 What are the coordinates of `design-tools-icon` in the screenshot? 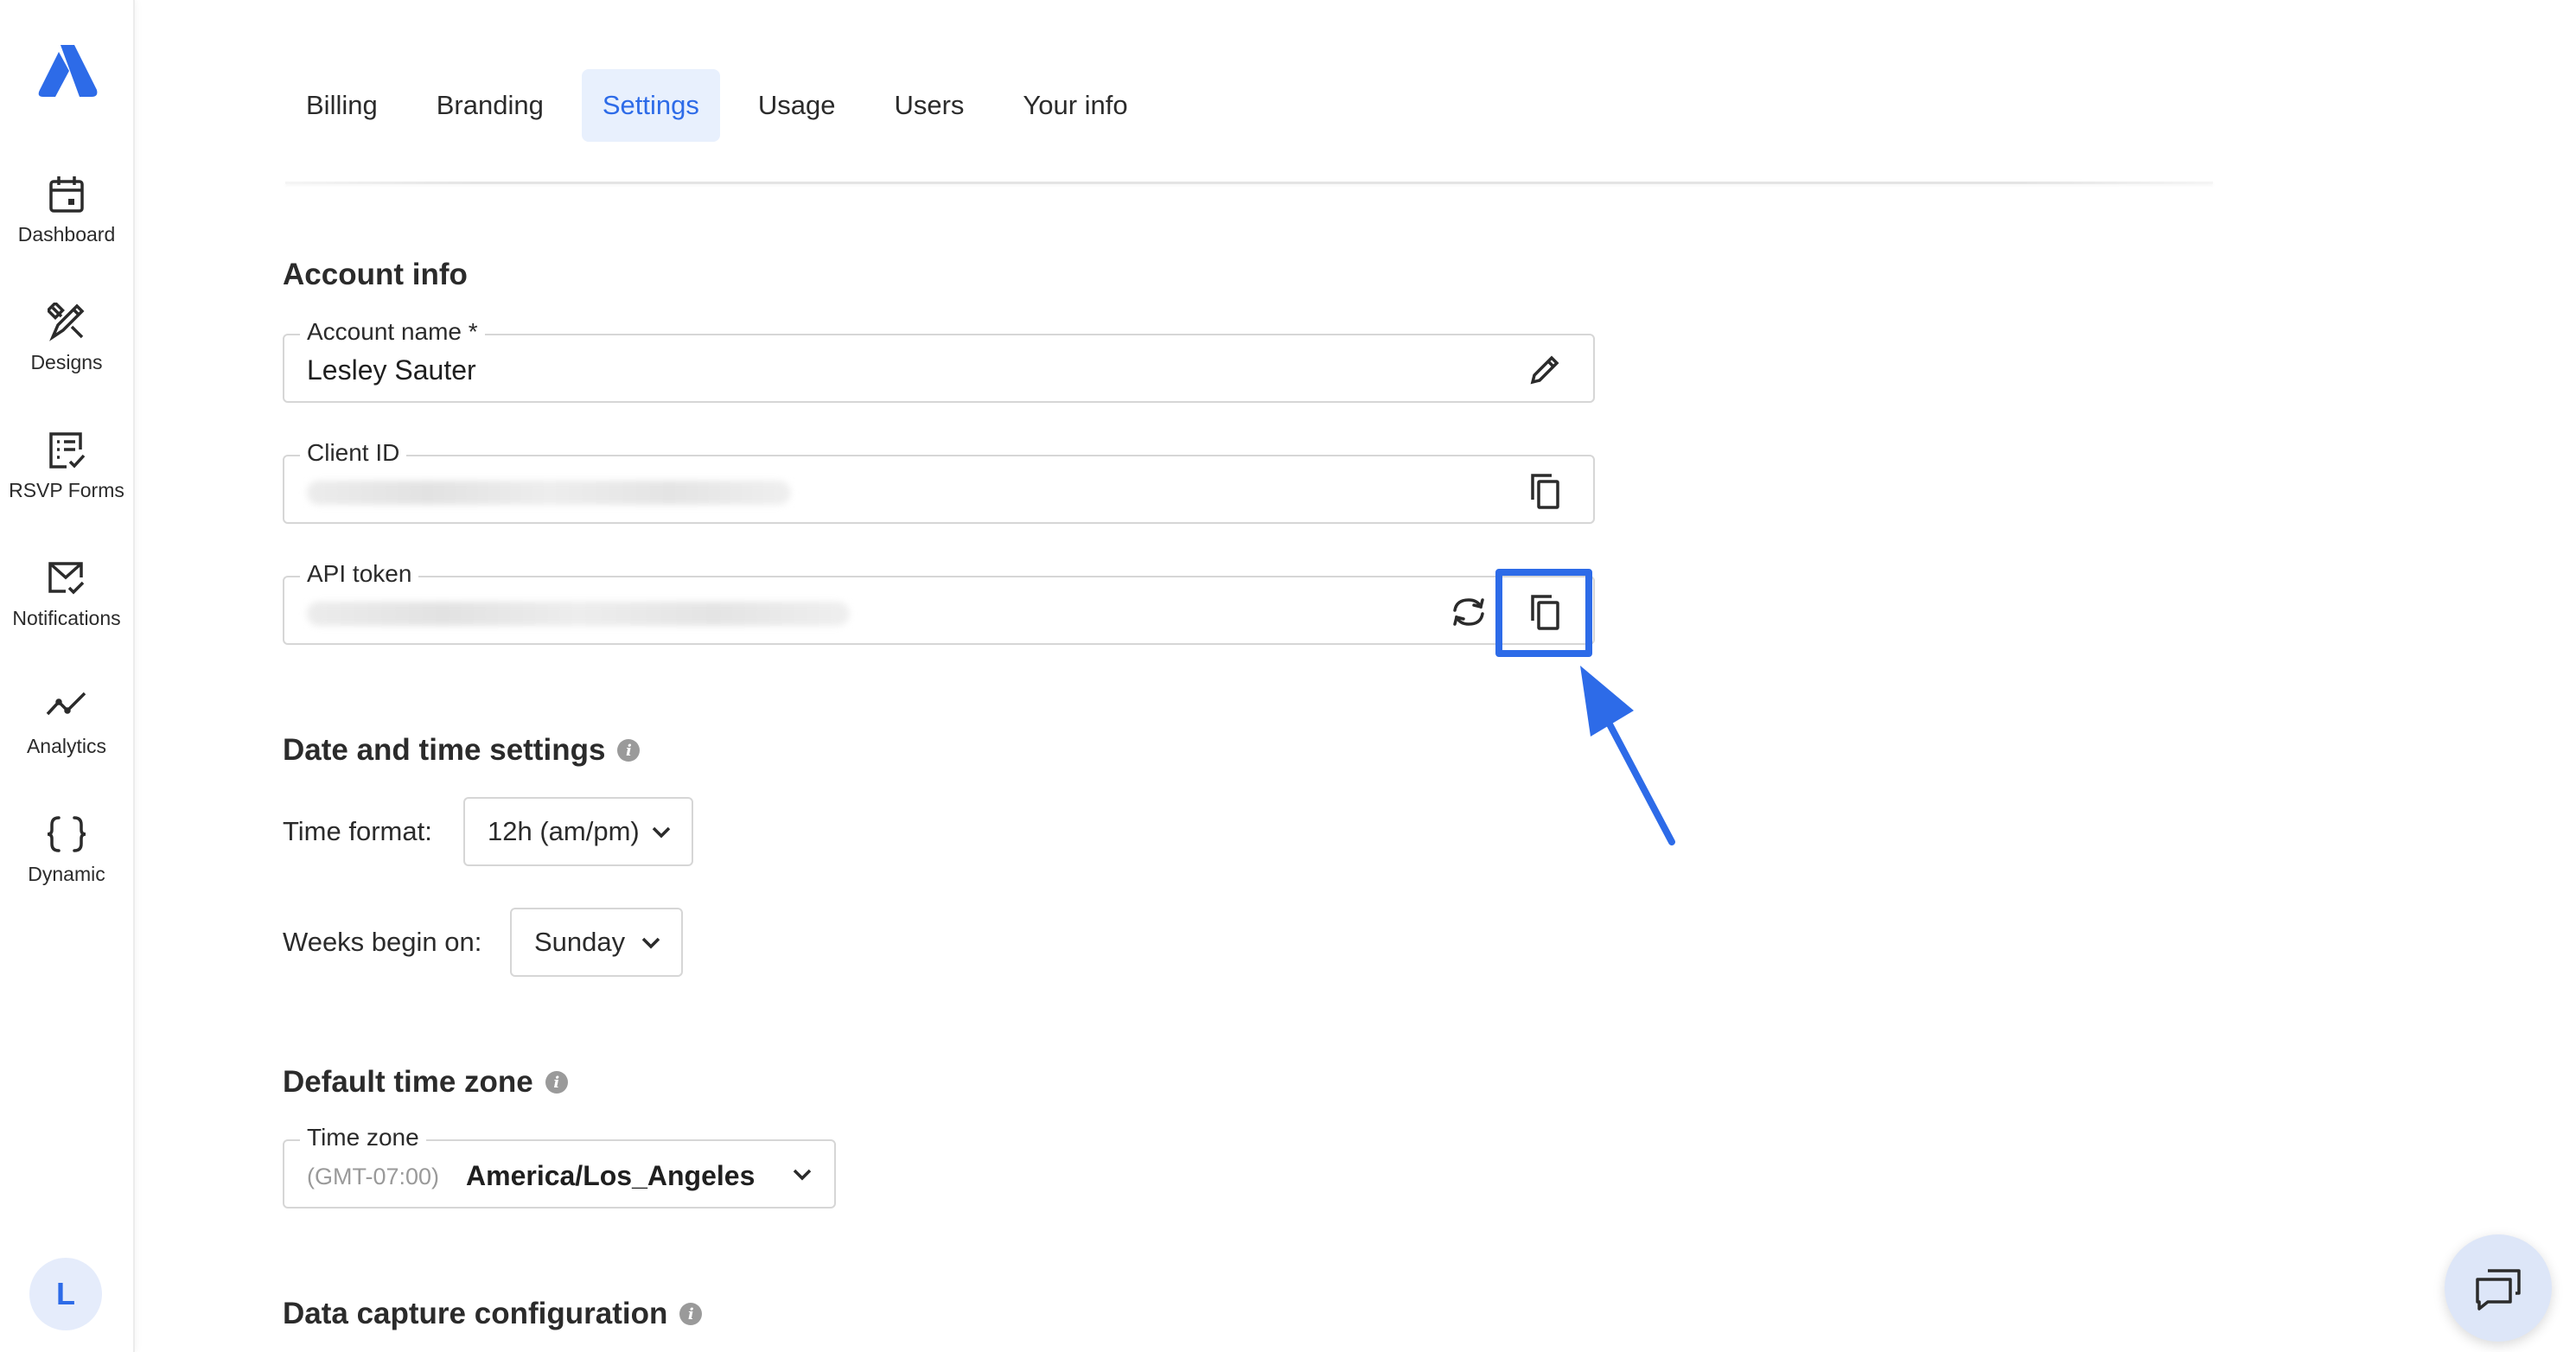 It's located at (66, 322).